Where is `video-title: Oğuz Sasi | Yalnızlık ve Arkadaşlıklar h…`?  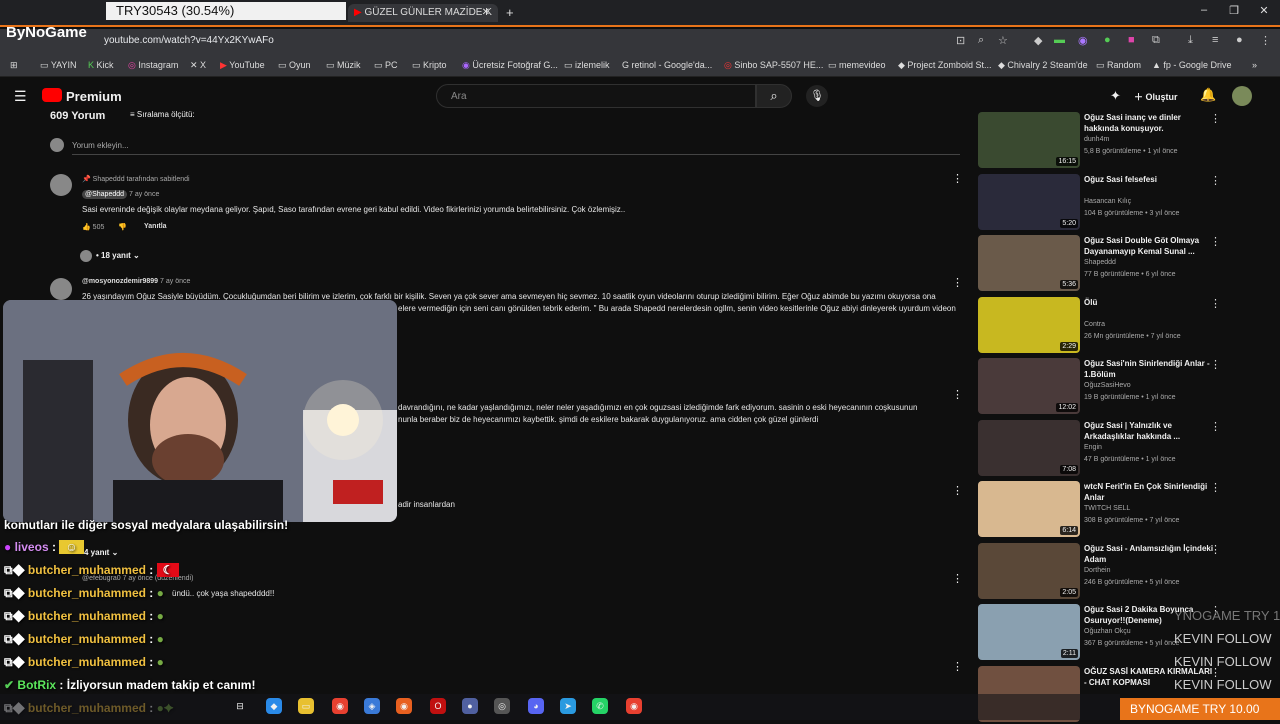 video-title: Oğuz Sasi | Yalnızlık ve Arkadaşlıklar h… is located at coordinates (1149, 431).